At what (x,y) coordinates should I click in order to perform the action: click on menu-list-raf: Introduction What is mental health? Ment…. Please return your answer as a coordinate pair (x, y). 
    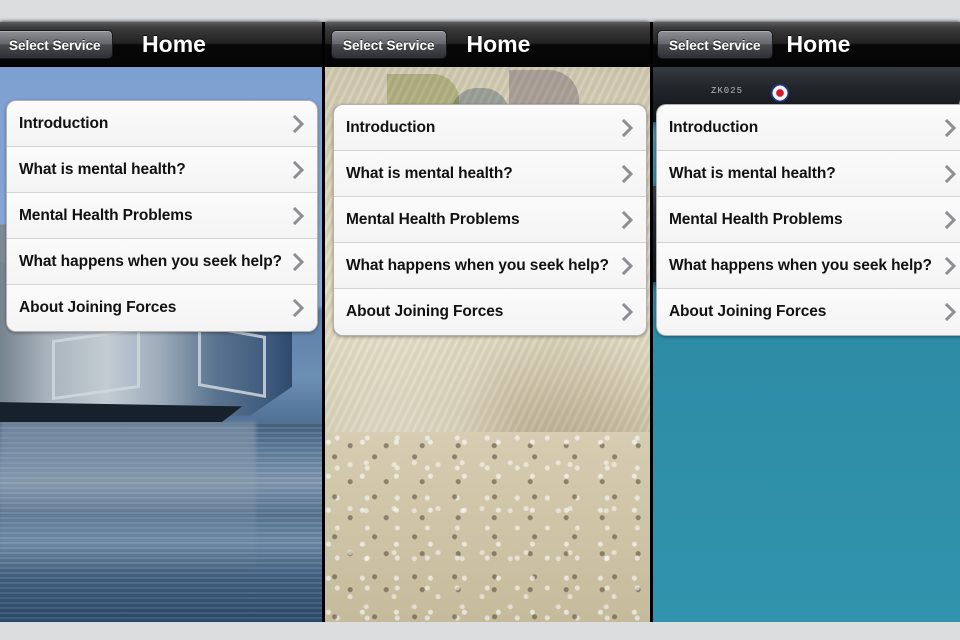
    Looking at the image, I should click on (807, 220).